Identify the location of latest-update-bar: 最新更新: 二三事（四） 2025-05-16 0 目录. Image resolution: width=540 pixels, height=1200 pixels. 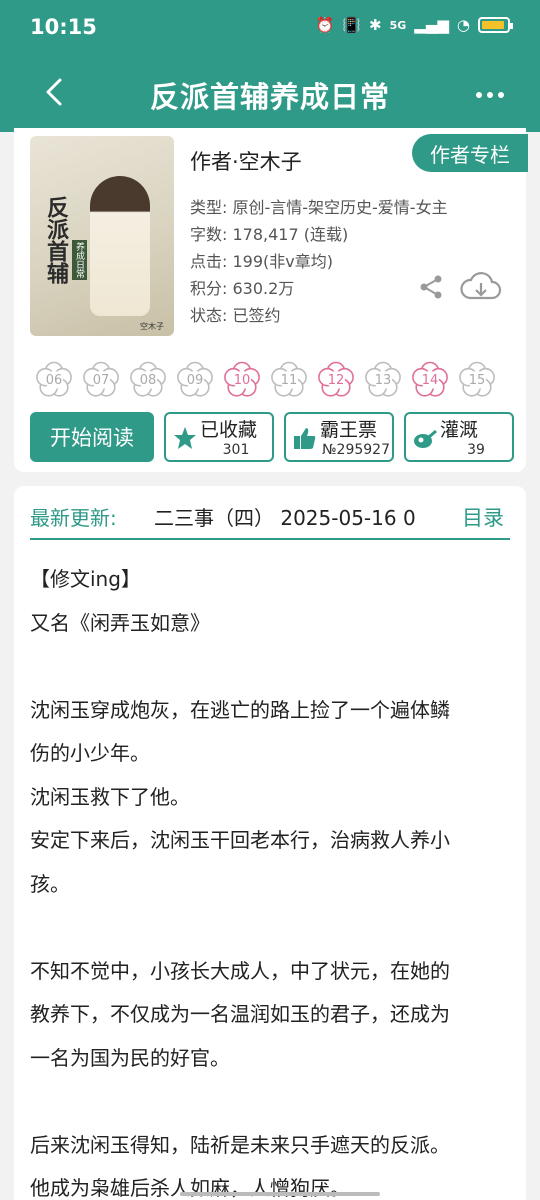
(270, 519).